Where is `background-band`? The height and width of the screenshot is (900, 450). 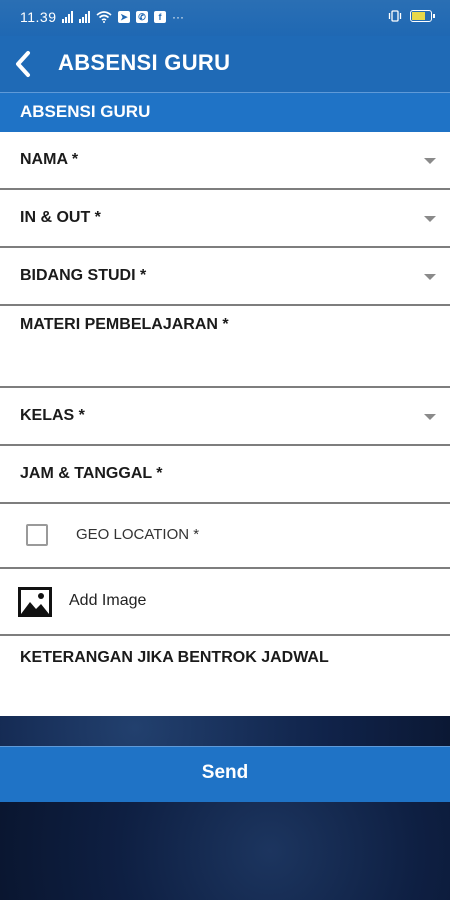
background-band is located at coordinates (225, 731).